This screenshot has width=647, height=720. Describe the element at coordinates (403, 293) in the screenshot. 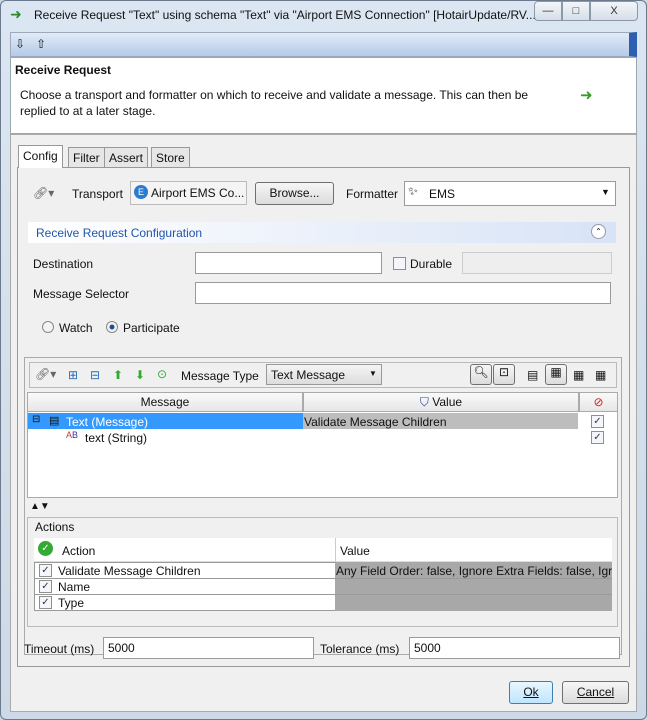

I see `message-selector-input` at that location.